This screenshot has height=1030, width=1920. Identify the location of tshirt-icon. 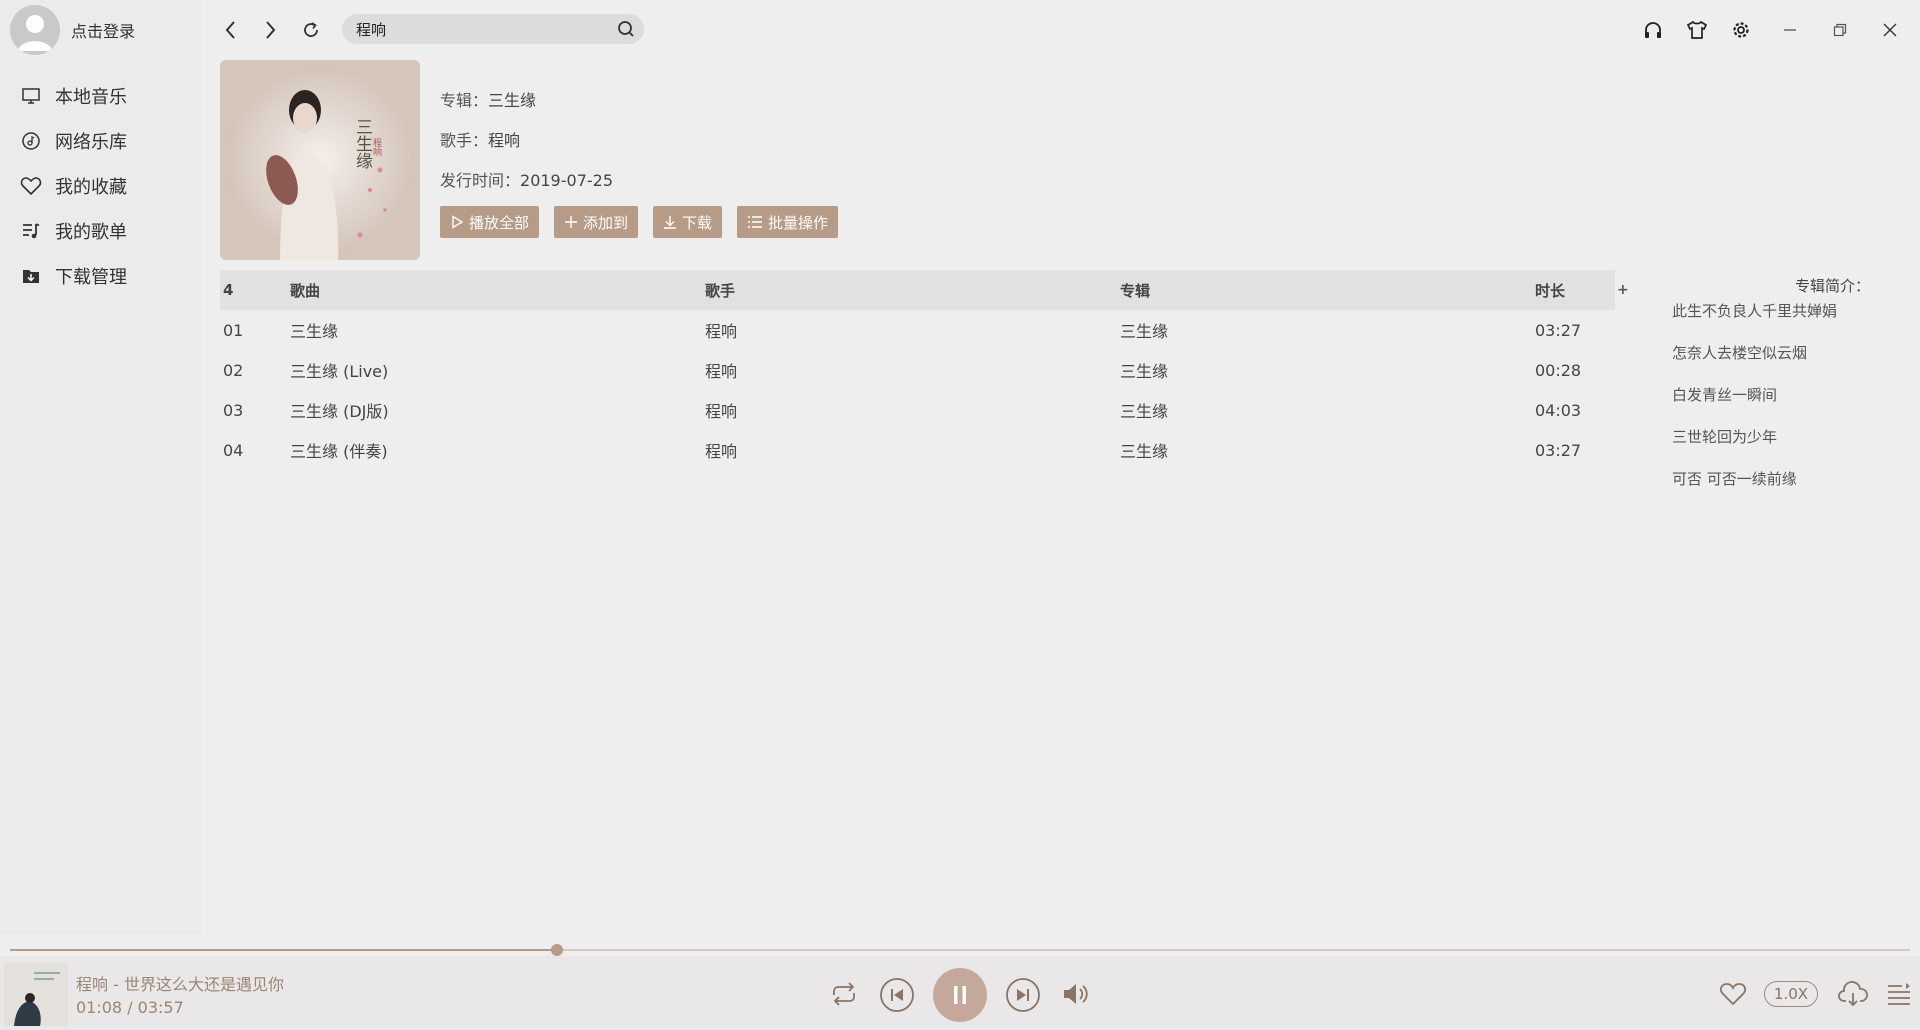
(1697, 29).